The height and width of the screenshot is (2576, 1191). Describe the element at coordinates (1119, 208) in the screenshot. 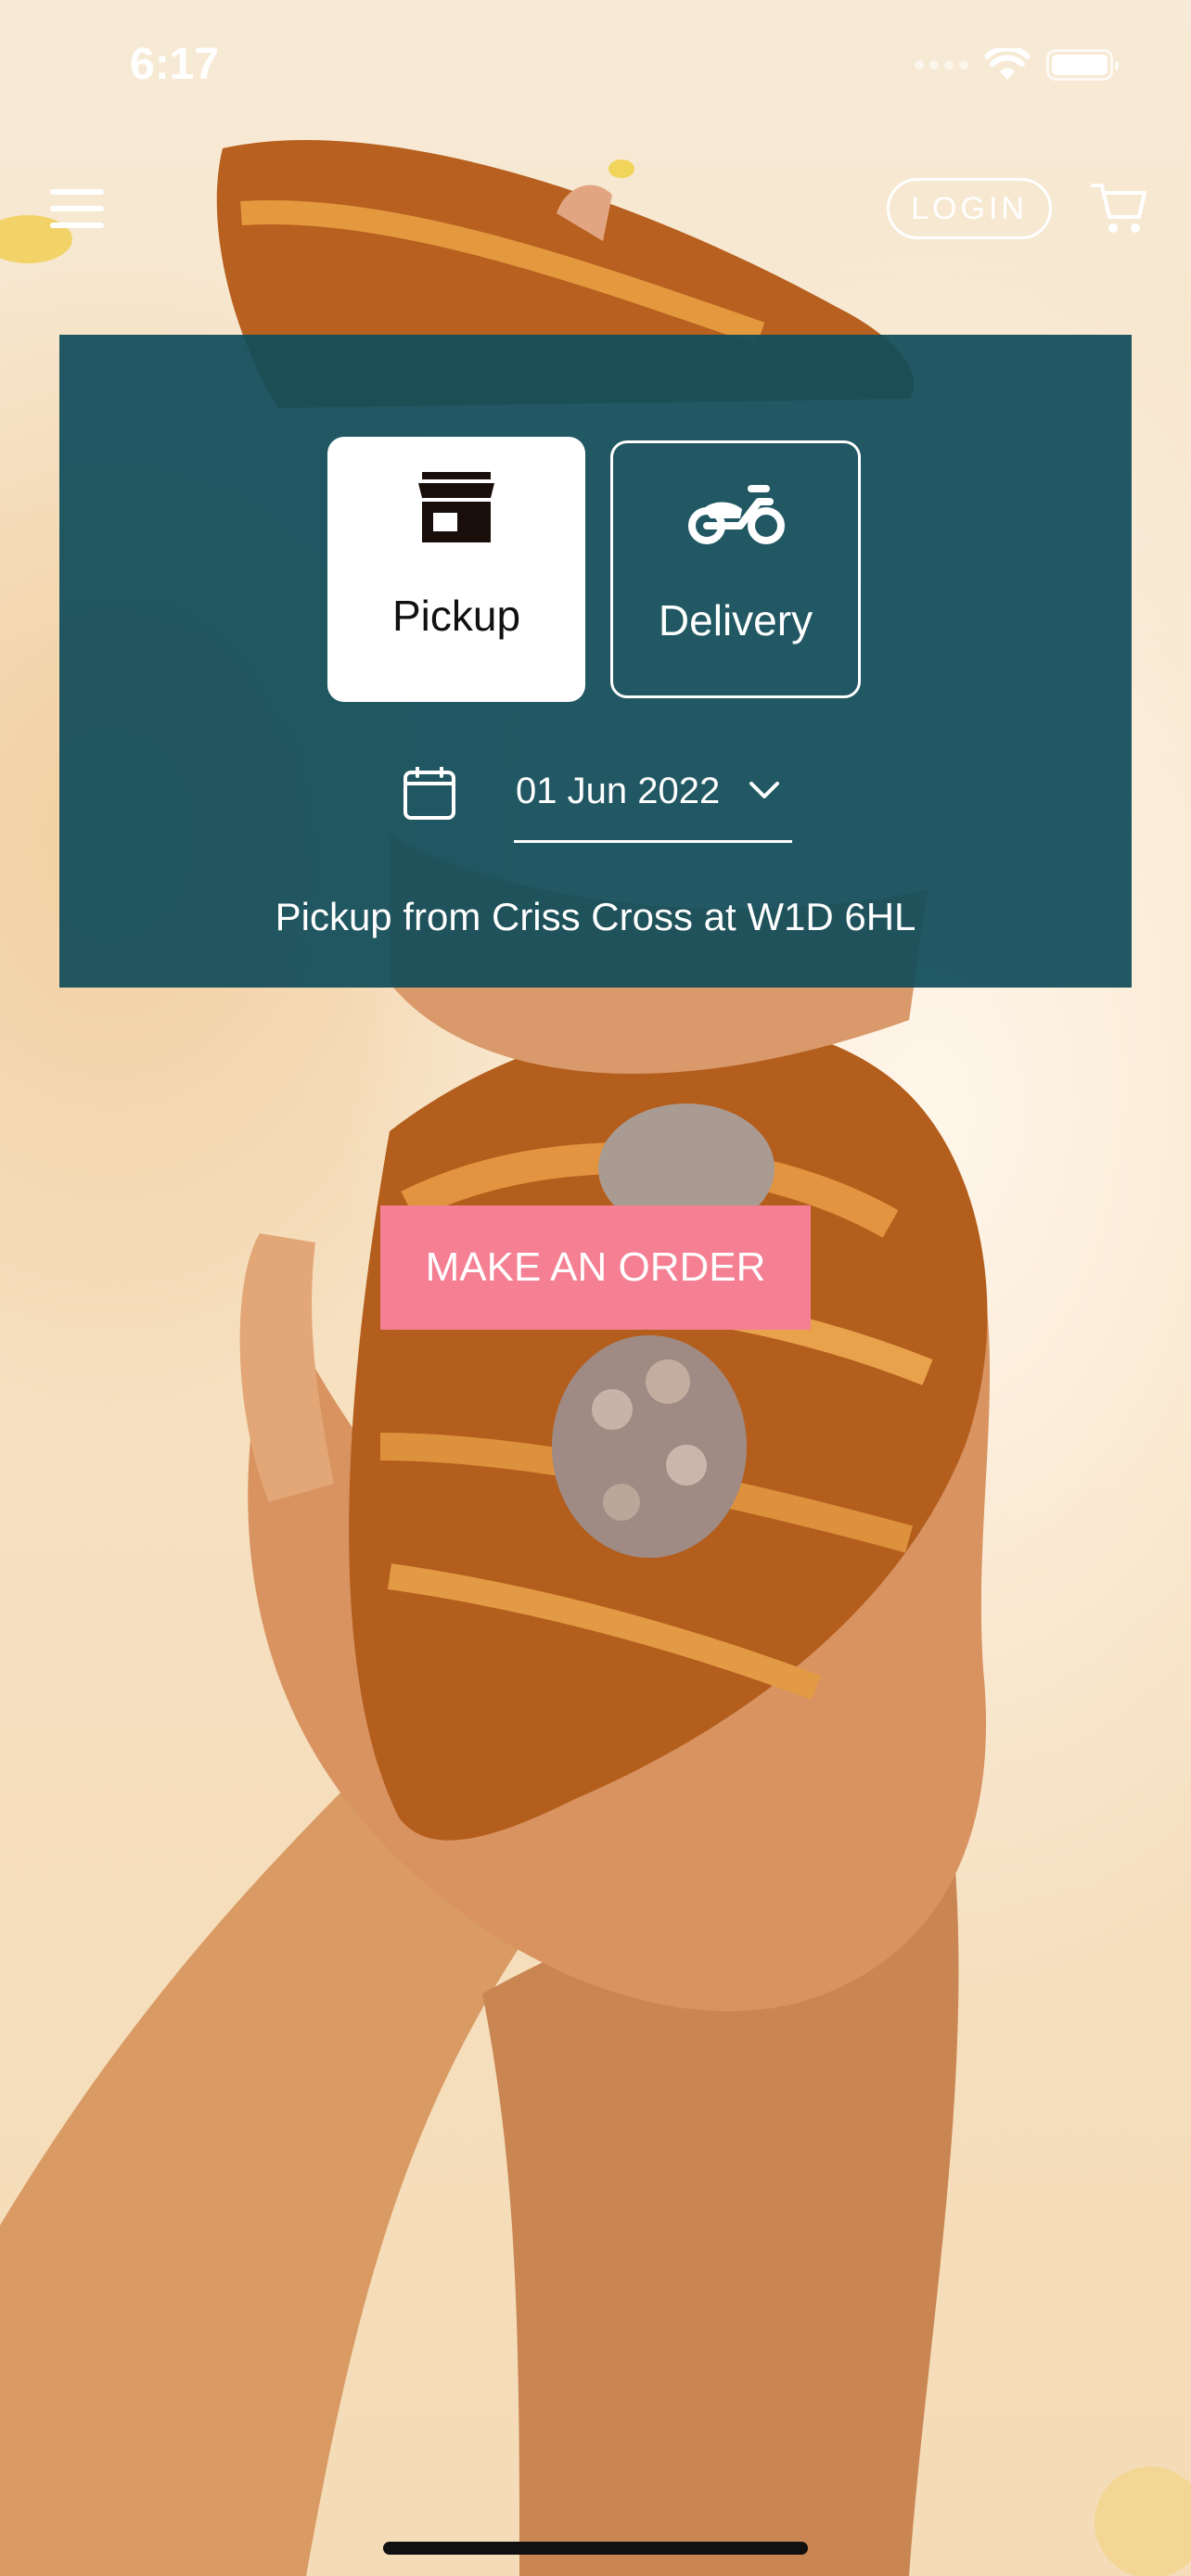

I see `shopping-cart-icon` at that location.